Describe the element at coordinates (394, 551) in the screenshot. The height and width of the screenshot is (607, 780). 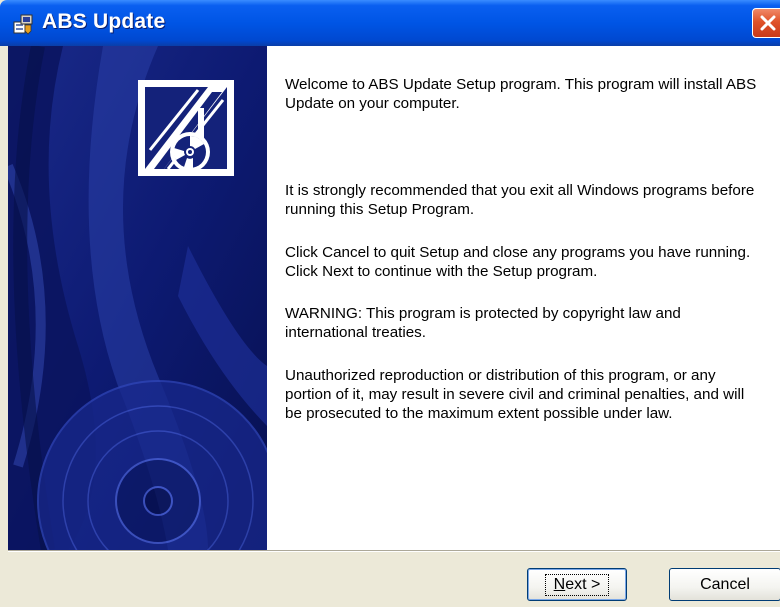
I see `button-separator` at that location.